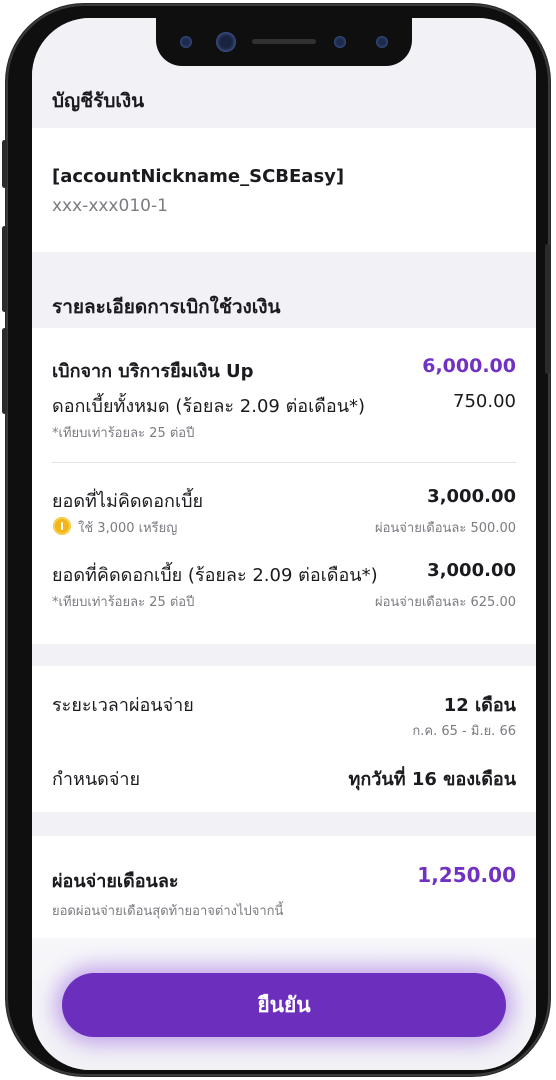 This screenshot has height=1080, width=556. I want to click on interest-note: *เทียบเท่าร้อยละ 25 ต่อปี, so click(123, 602).